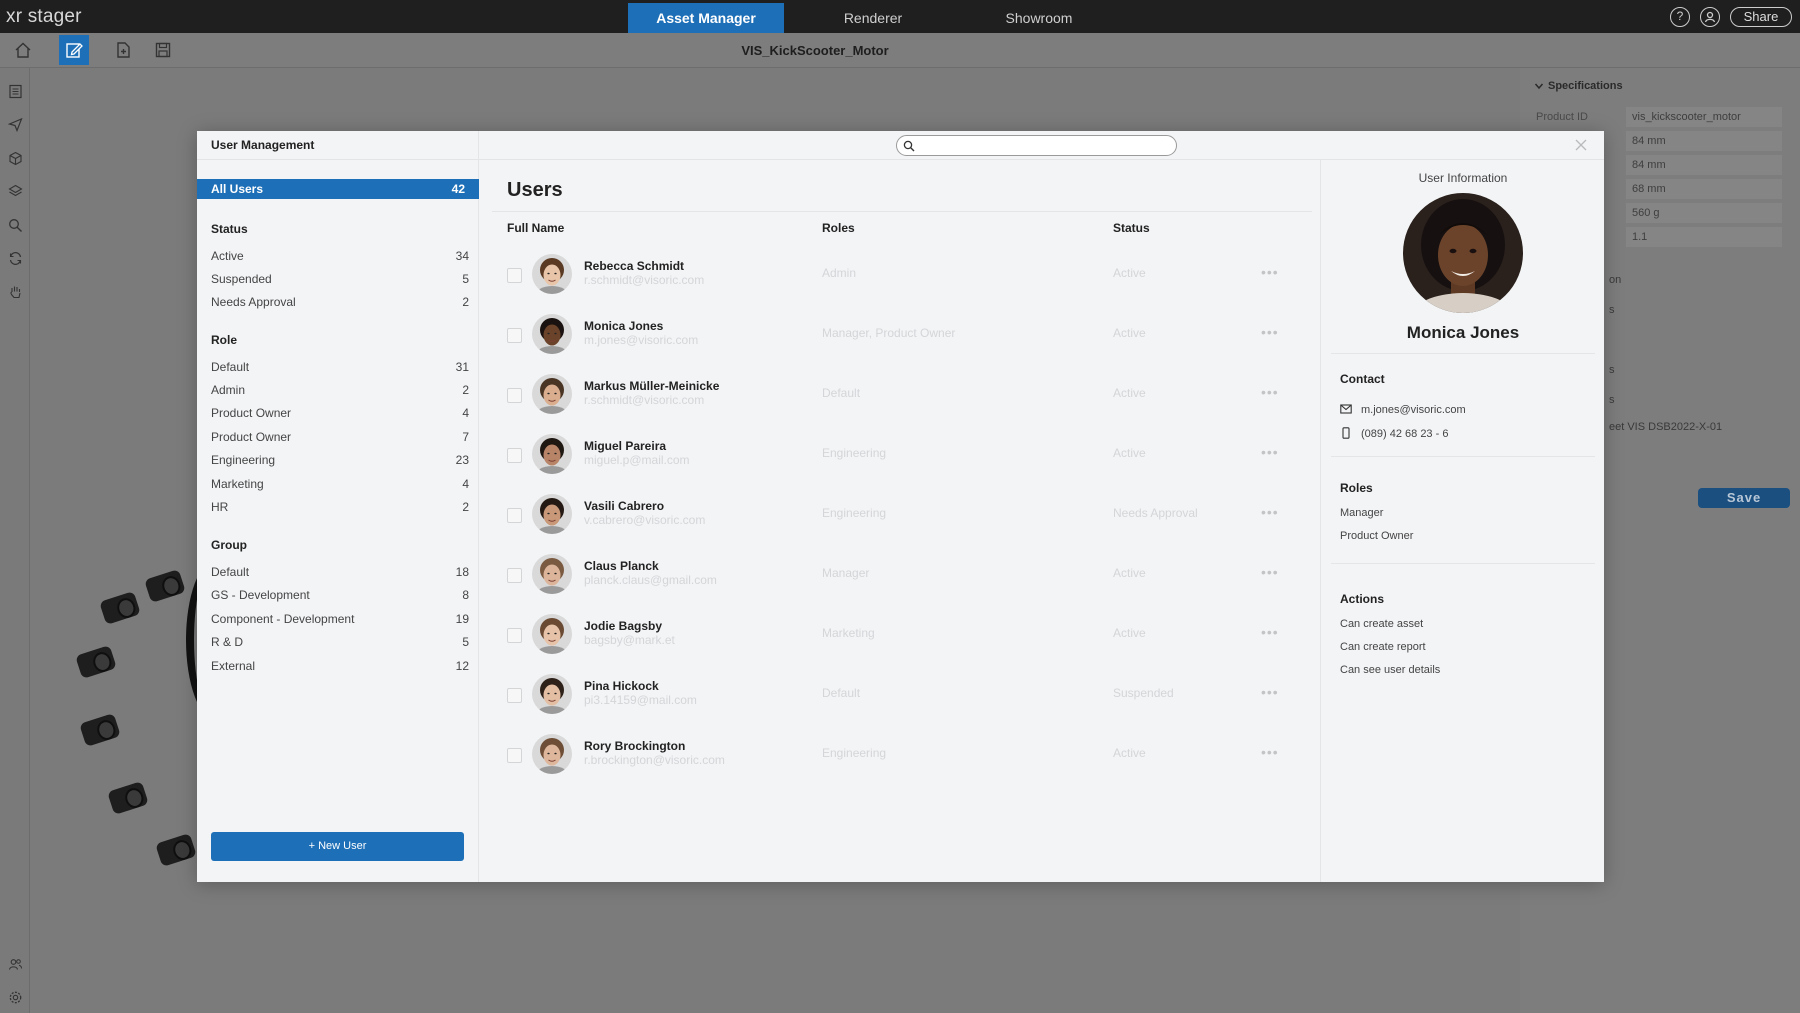 The height and width of the screenshot is (1013, 1800). Describe the element at coordinates (625, 446) in the screenshot. I see `user-name: Miguel Pareira` at that location.